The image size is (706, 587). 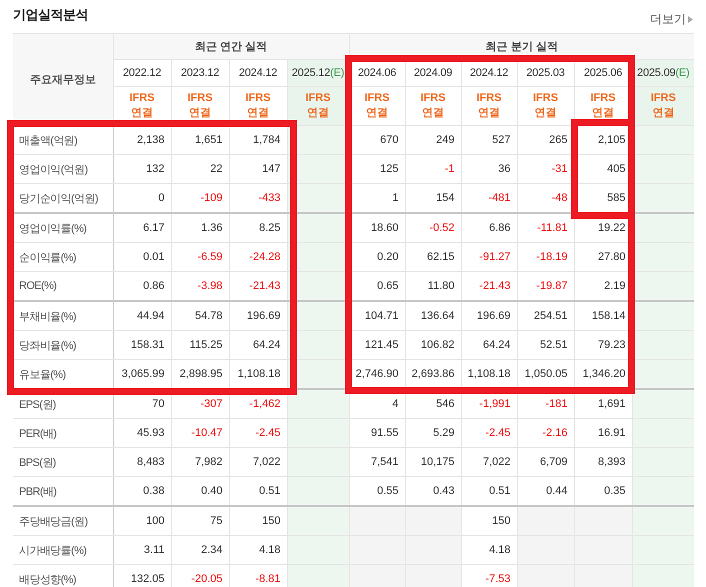 What do you see at coordinates (142, 286) in the screenshot?
I see `table-cell: 0.86` at bounding box center [142, 286].